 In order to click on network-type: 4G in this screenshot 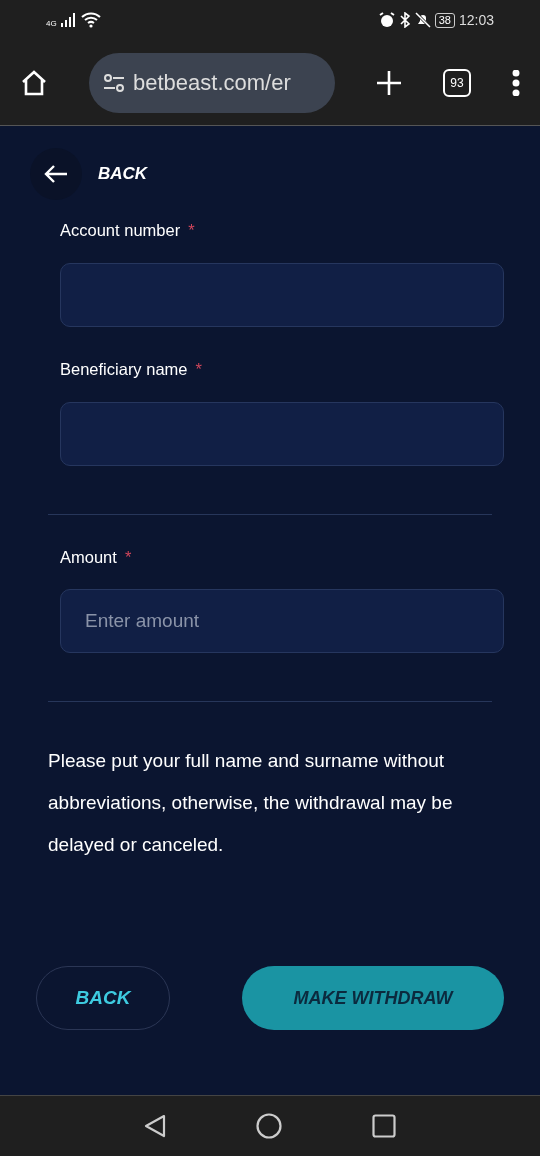, I will do `click(51, 24)`.